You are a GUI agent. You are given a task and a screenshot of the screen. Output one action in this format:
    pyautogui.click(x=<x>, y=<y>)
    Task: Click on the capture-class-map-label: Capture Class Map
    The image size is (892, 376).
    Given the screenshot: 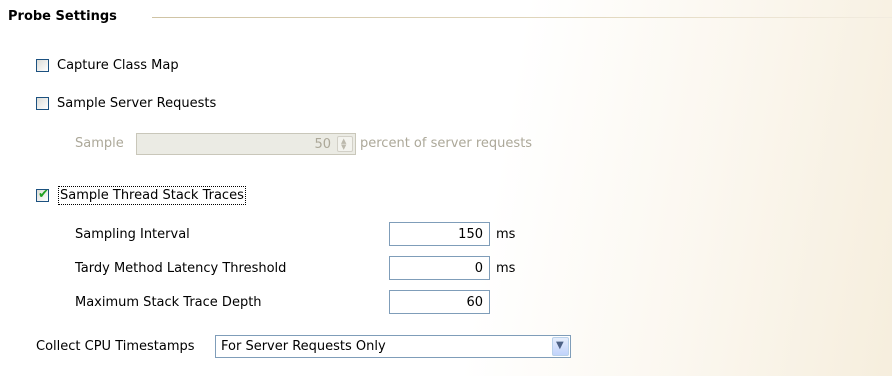 What is the action you would take?
    pyautogui.click(x=118, y=65)
    